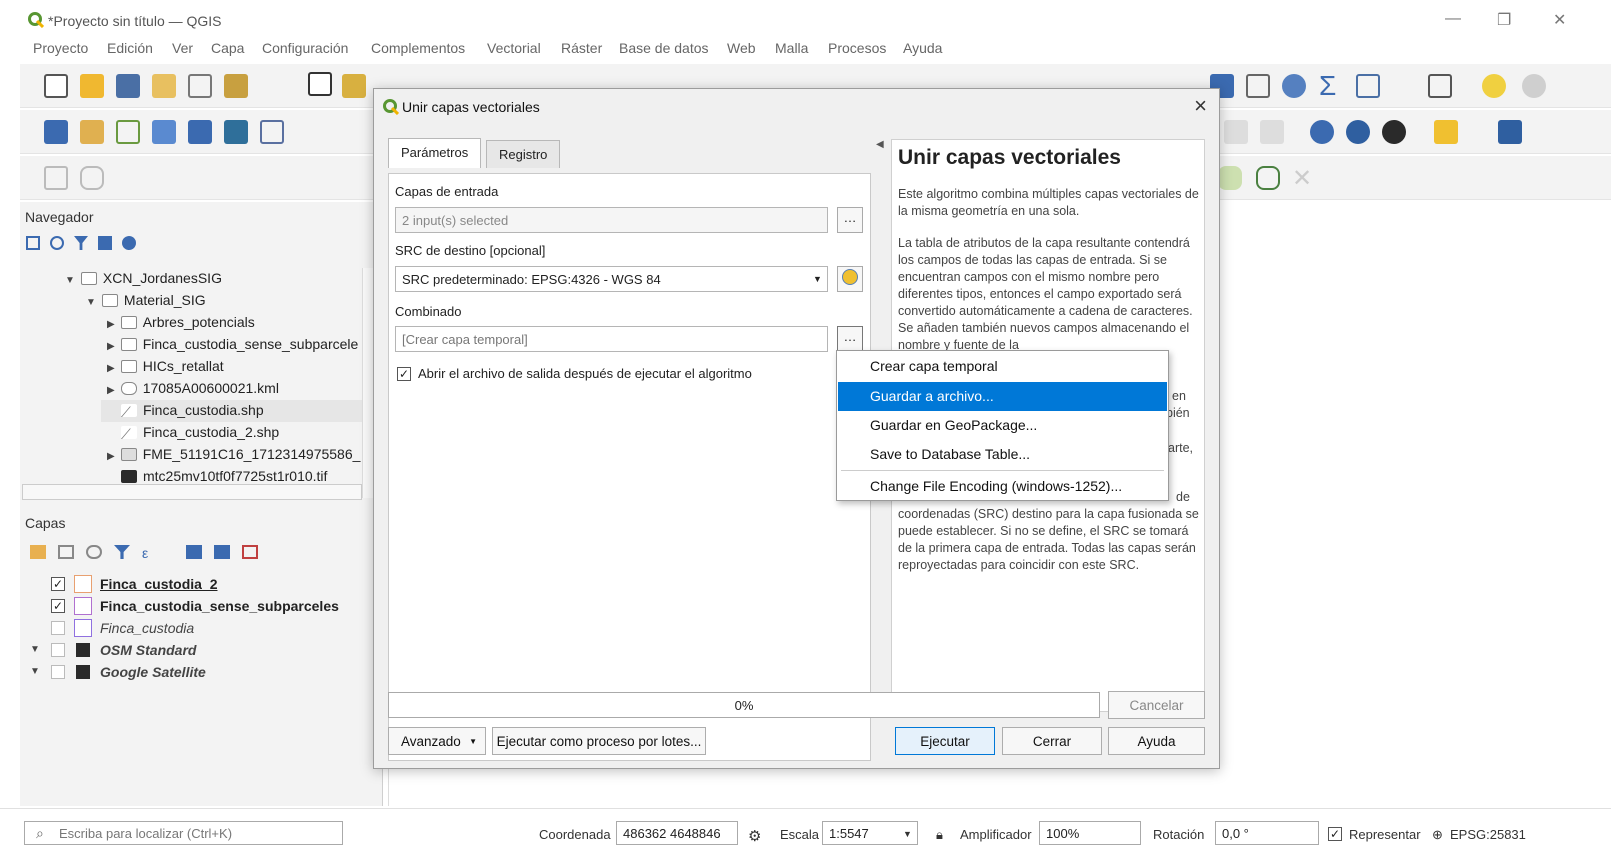 Image resolution: width=1611 pixels, height=856 pixels. I want to click on info-icon, so click(129, 243).